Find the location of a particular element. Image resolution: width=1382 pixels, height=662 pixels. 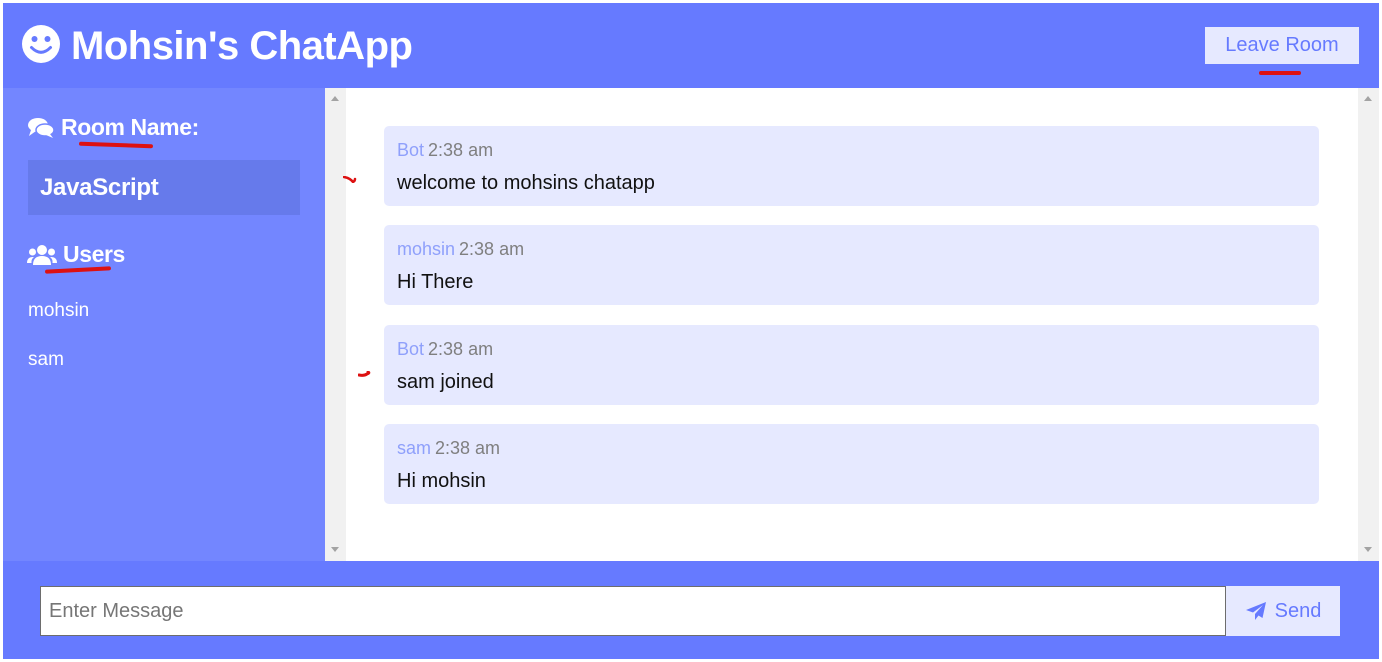

users-heading: Users is located at coordinates (76, 254).